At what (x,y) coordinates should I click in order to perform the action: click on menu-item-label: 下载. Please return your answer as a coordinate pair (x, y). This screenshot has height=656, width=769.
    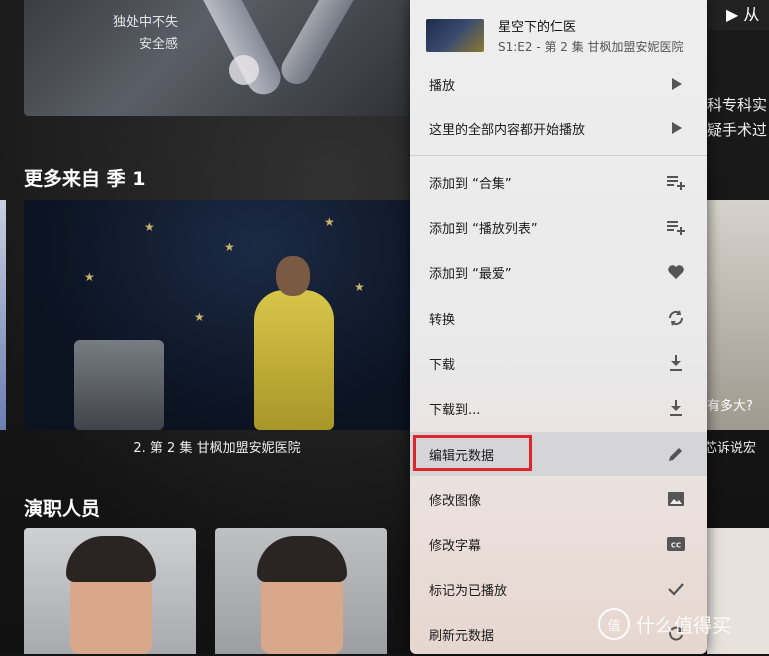
    Looking at the image, I should click on (442, 365).